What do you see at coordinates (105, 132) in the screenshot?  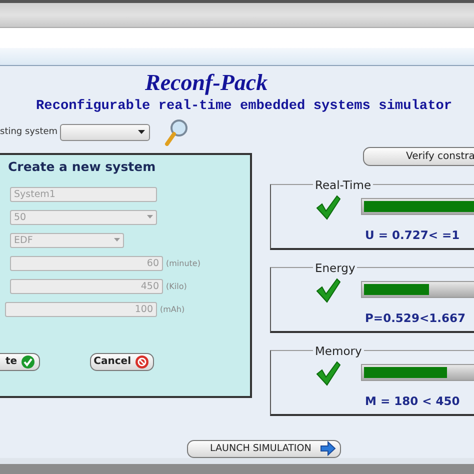 I see `system-dropdown` at bounding box center [105, 132].